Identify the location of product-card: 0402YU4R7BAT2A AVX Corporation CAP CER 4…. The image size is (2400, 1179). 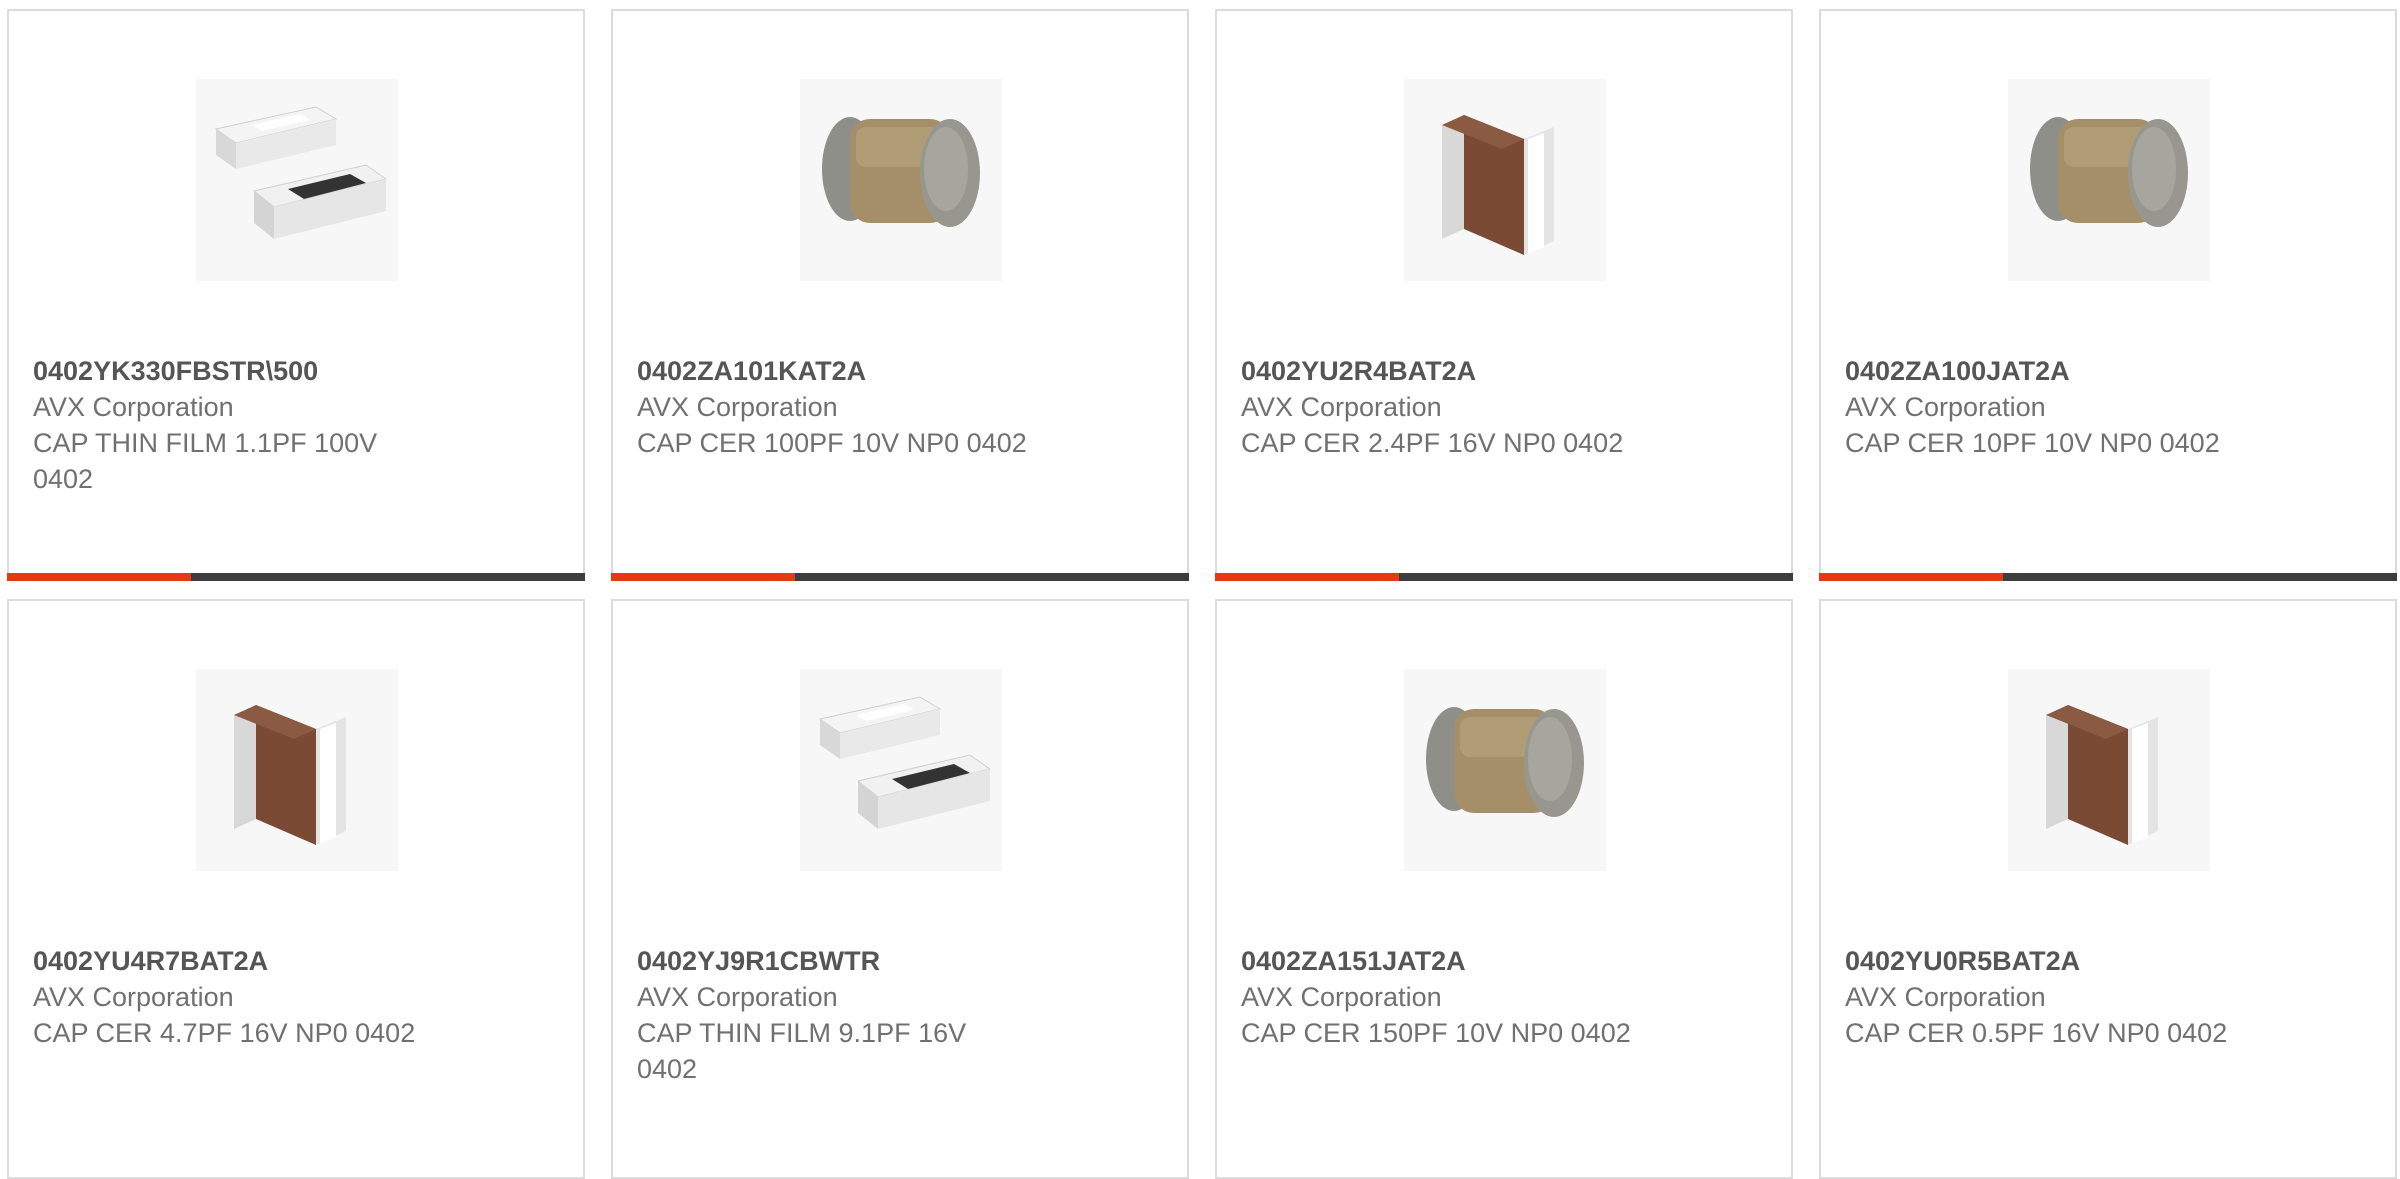
(296, 889).